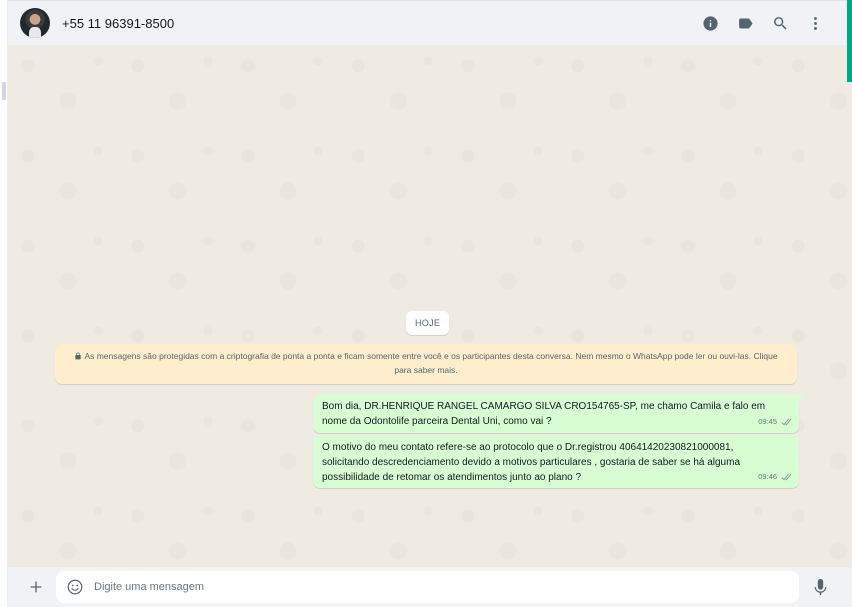  I want to click on plus-icon, so click(36, 587).